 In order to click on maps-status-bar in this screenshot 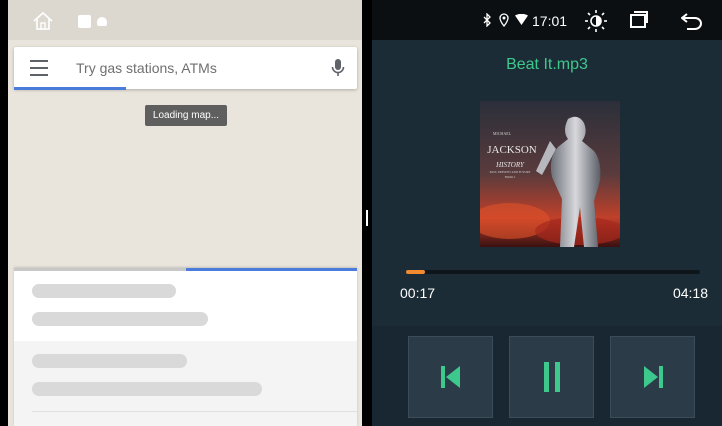, I will do `click(185, 20)`.